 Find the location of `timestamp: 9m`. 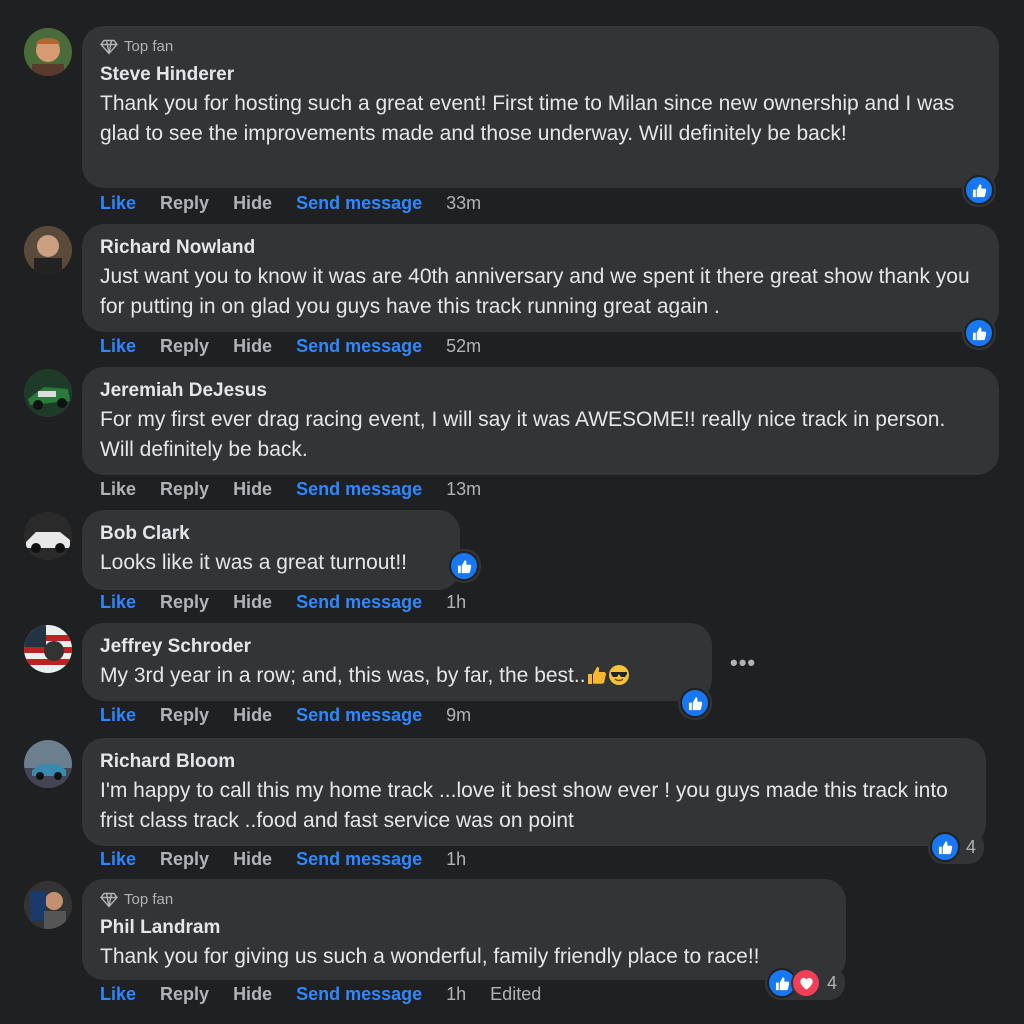

timestamp: 9m is located at coordinates (458, 715).